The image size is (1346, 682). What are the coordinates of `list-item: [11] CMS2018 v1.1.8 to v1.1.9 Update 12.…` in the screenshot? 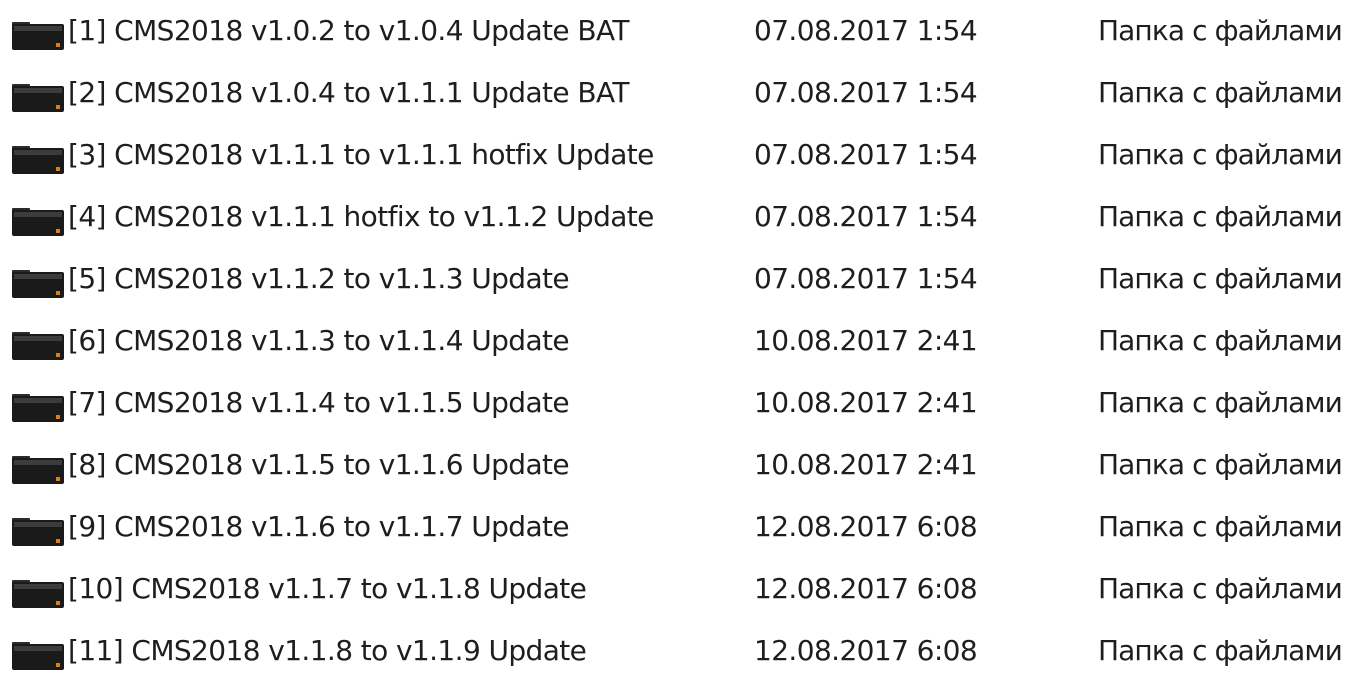 It's located at (673, 651).